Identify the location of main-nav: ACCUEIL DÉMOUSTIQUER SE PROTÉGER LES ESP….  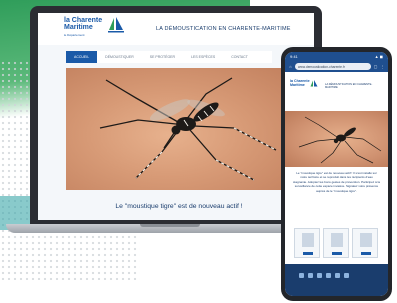
(169, 57).